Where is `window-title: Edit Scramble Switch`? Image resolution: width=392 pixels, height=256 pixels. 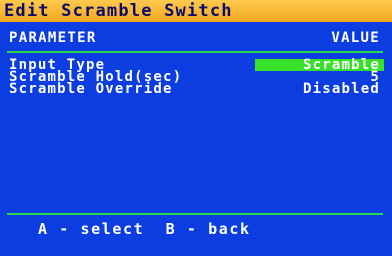 window-title: Edit Scramble Switch is located at coordinates (118, 11).